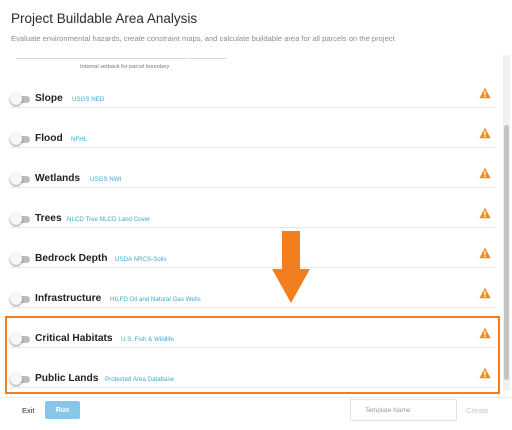 This screenshot has height=430, width=512. Describe the element at coordinates (102, 58) in the screenshot. I see `setback-input-underline` at that location.